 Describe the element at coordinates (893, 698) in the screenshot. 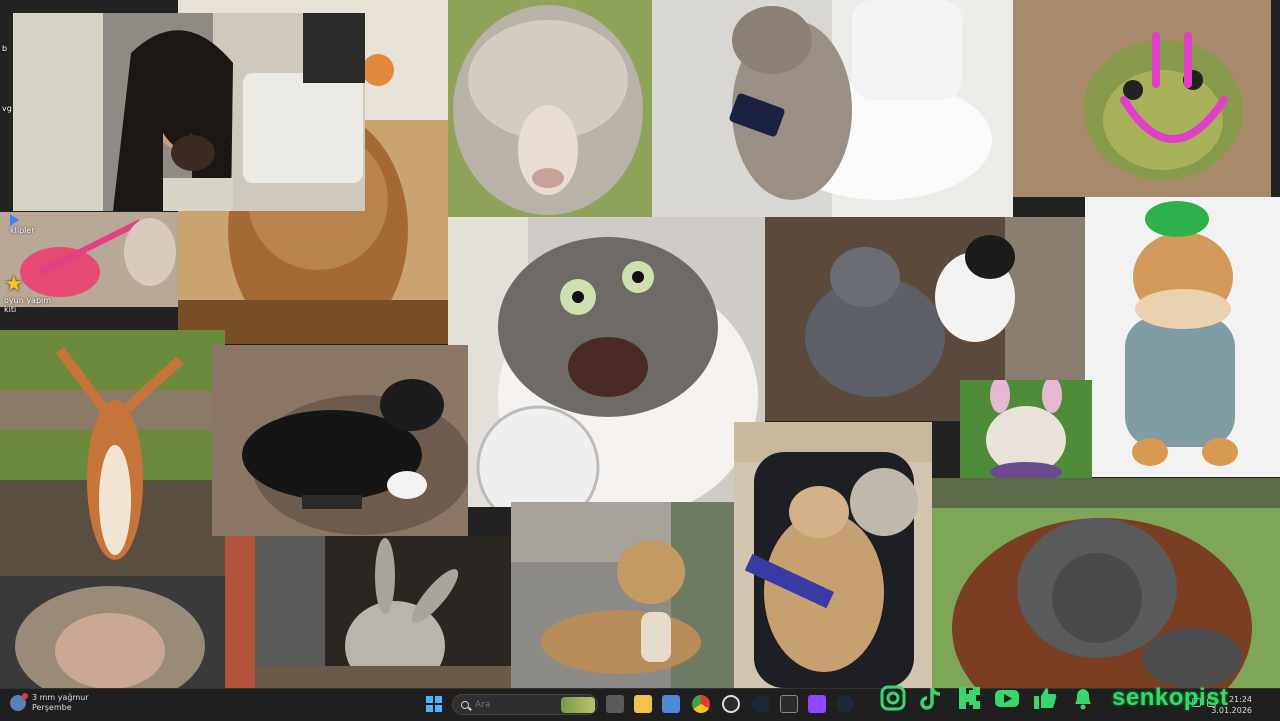

I see `instagram-icon` at that location.